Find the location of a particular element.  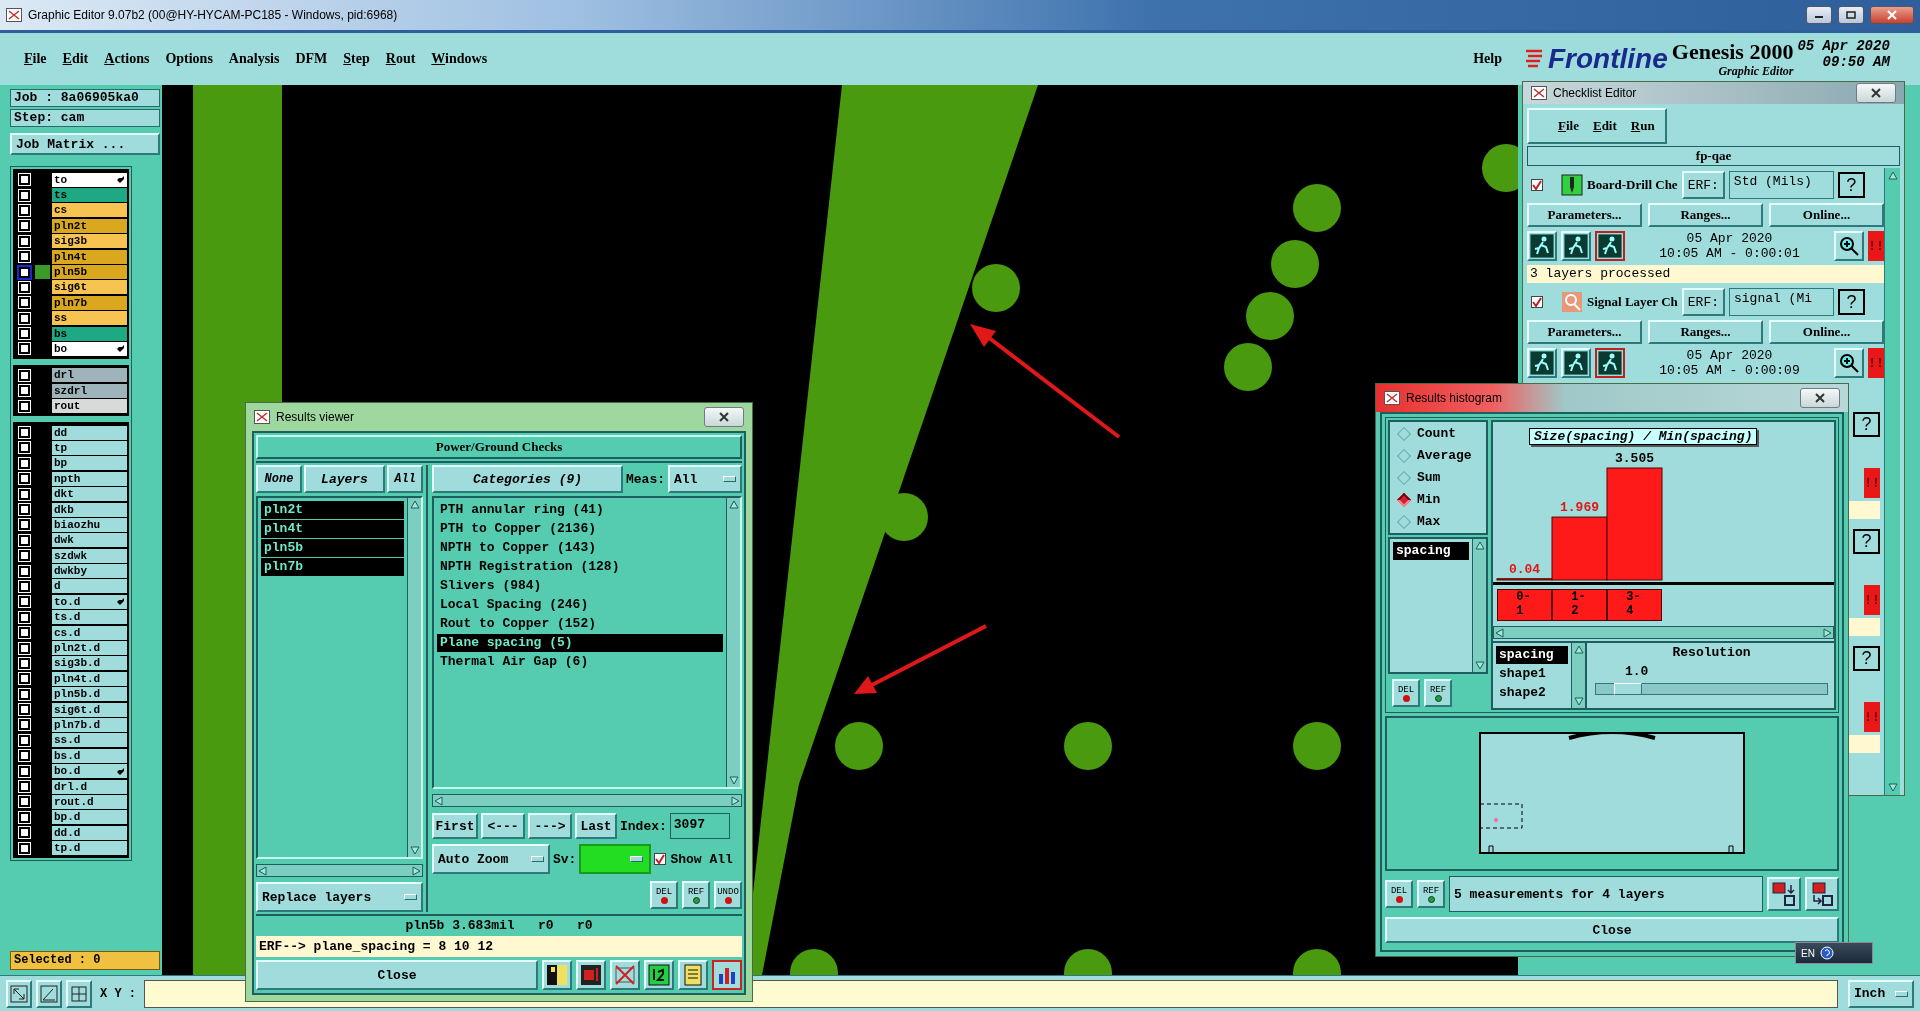

list-item: spacing is located at coordinates (1431, 551).